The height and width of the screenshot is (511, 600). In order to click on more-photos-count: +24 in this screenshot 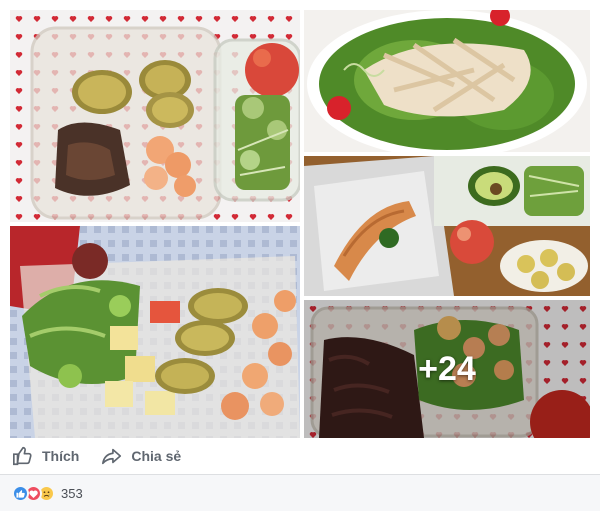, I will do `click(447, 368)`.